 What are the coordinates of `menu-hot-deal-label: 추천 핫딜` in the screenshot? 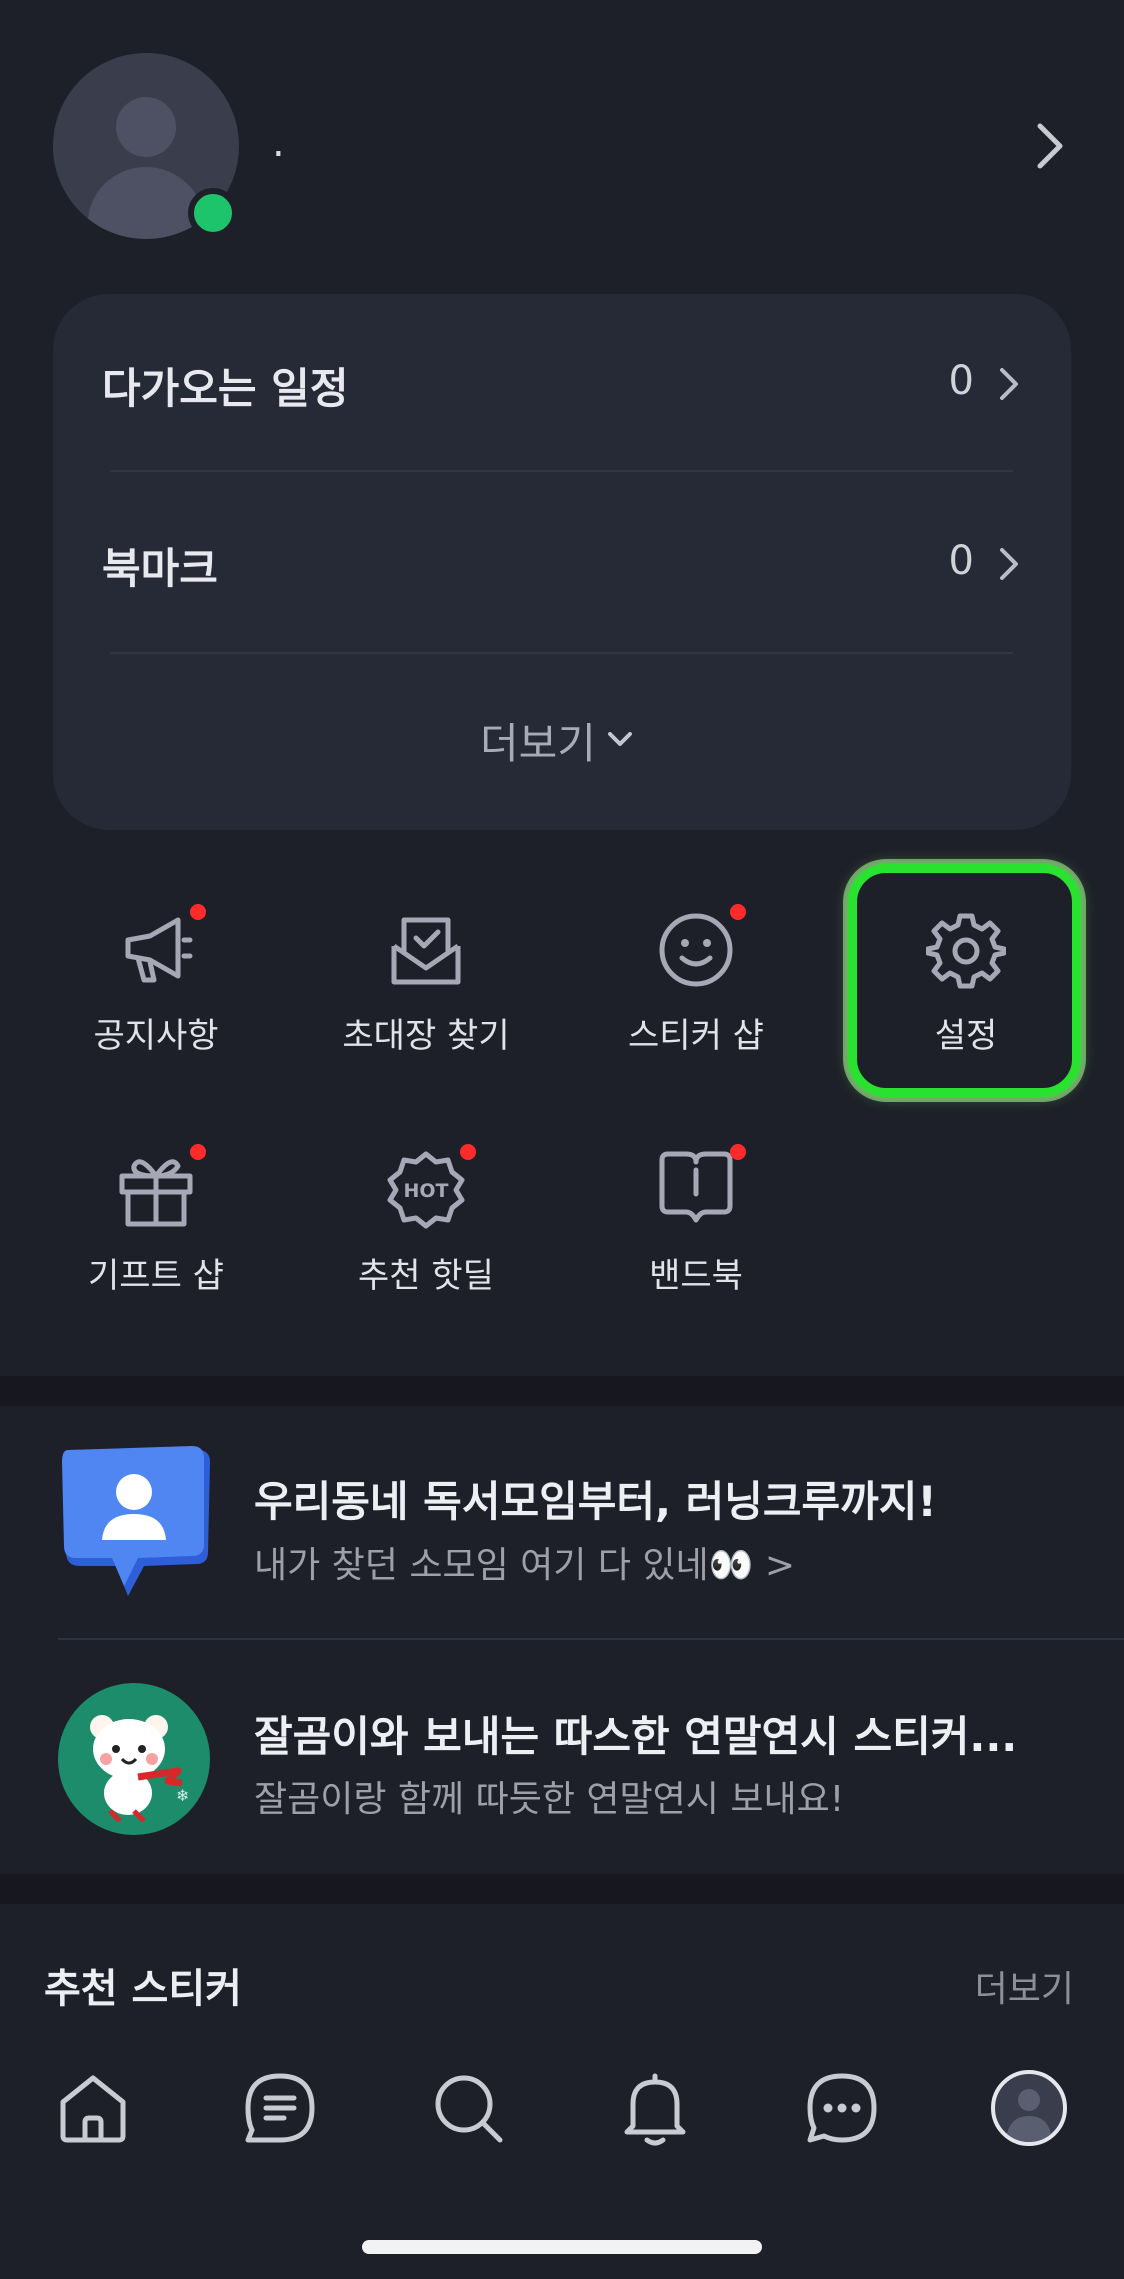 It's located at (426, 1276).